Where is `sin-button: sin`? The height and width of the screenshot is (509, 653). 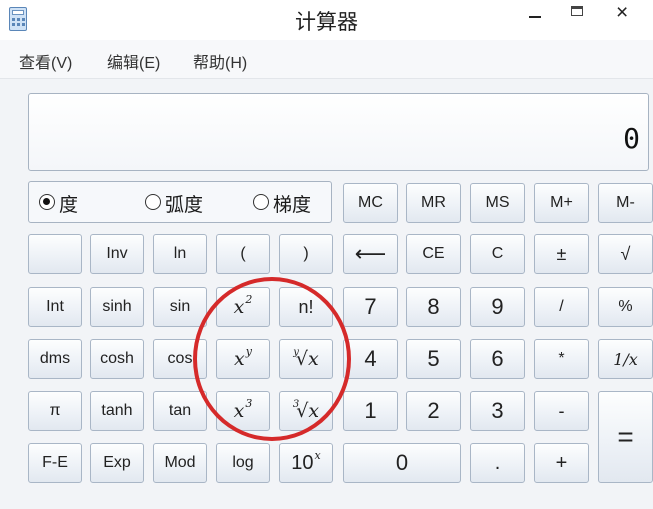
sin-button: sin is located at coordinates (180, 307).